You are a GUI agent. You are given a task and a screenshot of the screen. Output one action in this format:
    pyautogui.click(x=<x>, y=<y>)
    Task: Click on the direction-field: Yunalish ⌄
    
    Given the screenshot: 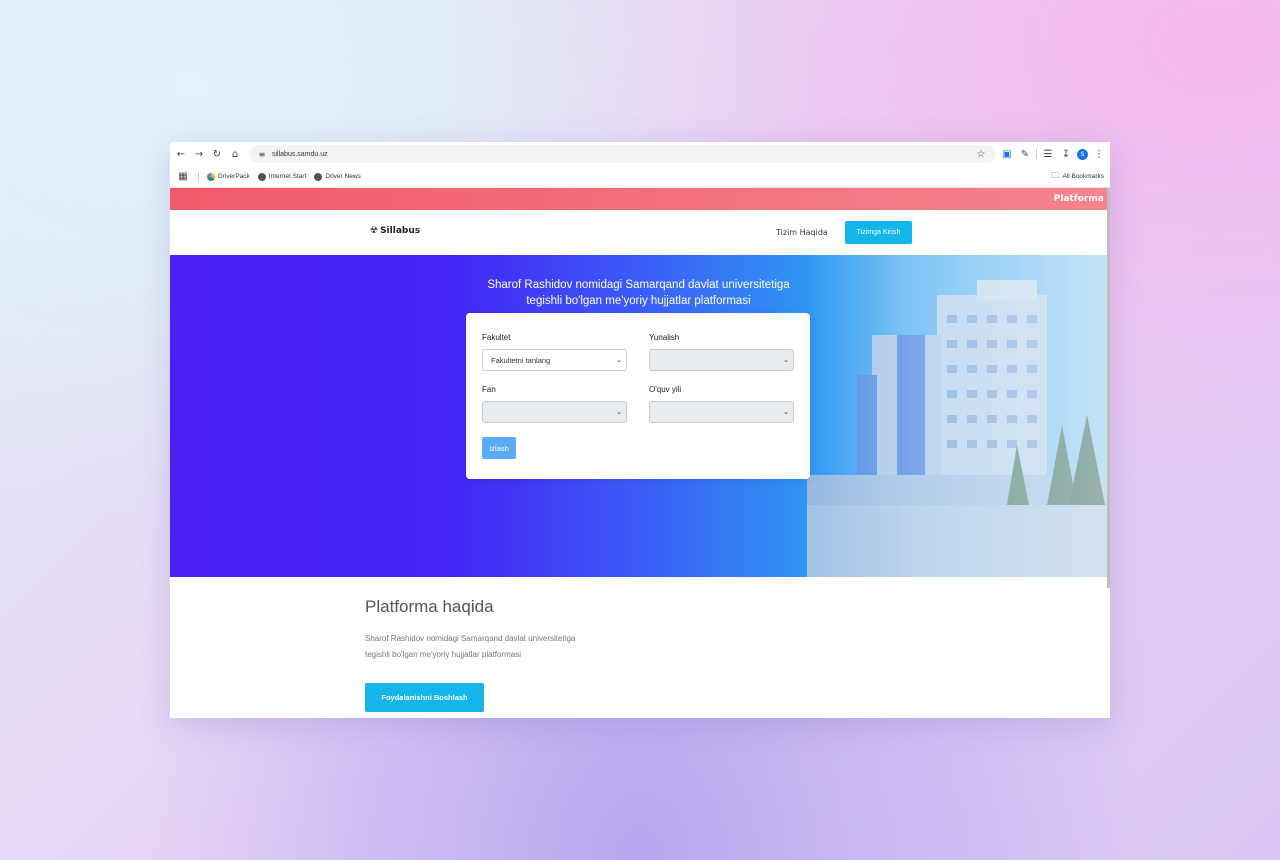 What is the action you would take?
    pyautogui.click(x=721, y=352)
    